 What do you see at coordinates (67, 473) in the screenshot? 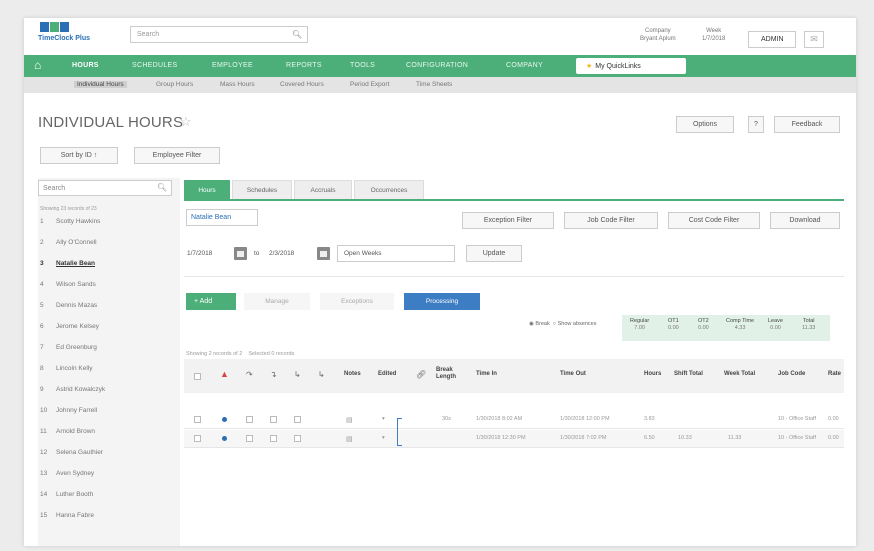
I see `employee-list-item: 13 Aven Sydney` at bounding box center [67, 473].